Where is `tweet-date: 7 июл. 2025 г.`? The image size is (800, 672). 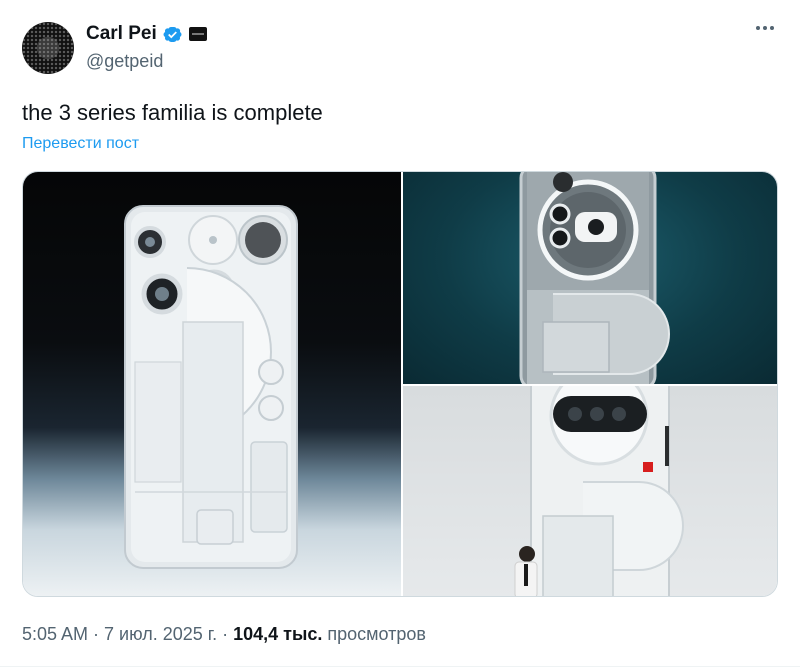
tweet-date: 7 июл. 2025 г. is located at coordinates (160, 634).